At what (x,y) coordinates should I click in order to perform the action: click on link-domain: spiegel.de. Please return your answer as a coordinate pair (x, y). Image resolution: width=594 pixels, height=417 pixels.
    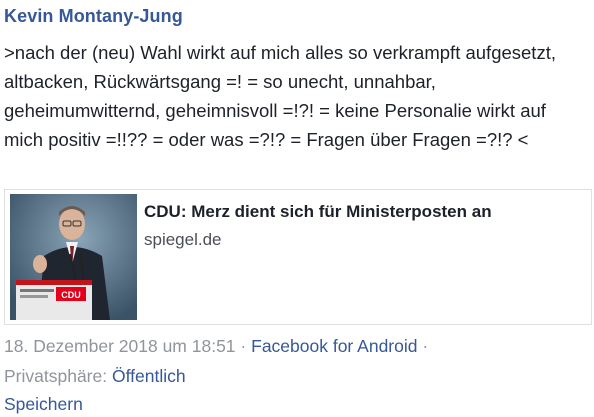
    Looking at the image, I should click on (183, 239).